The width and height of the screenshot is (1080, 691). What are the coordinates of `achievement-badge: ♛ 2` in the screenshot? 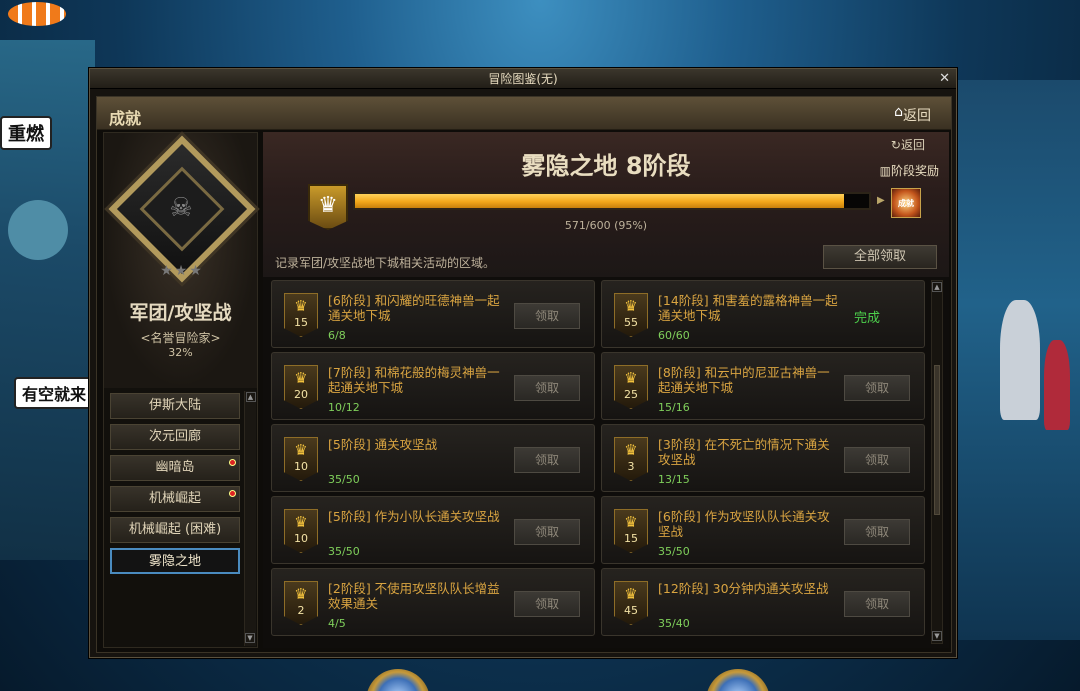 It's located at (301, 603).